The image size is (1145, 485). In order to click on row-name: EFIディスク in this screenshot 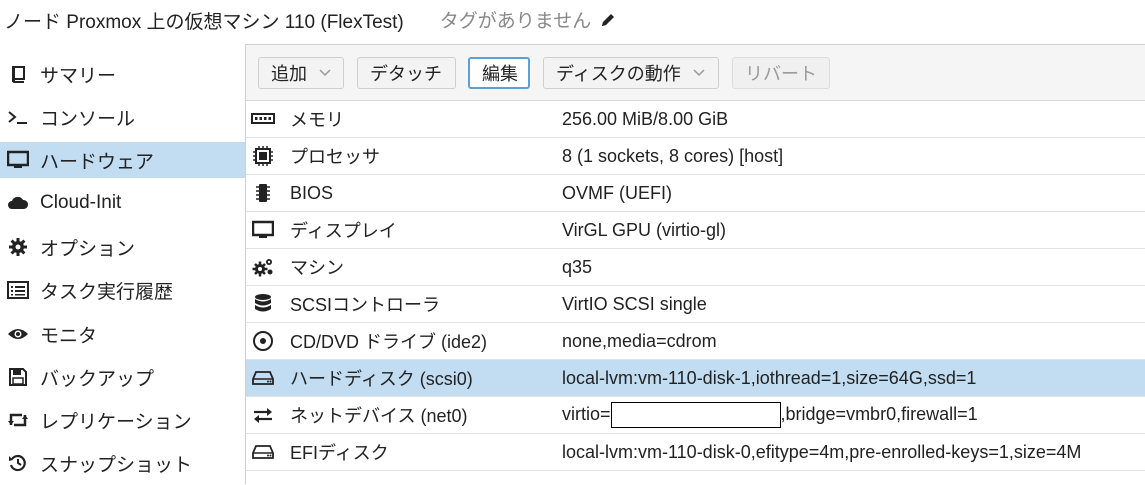, I will do `click(339, 453)`.